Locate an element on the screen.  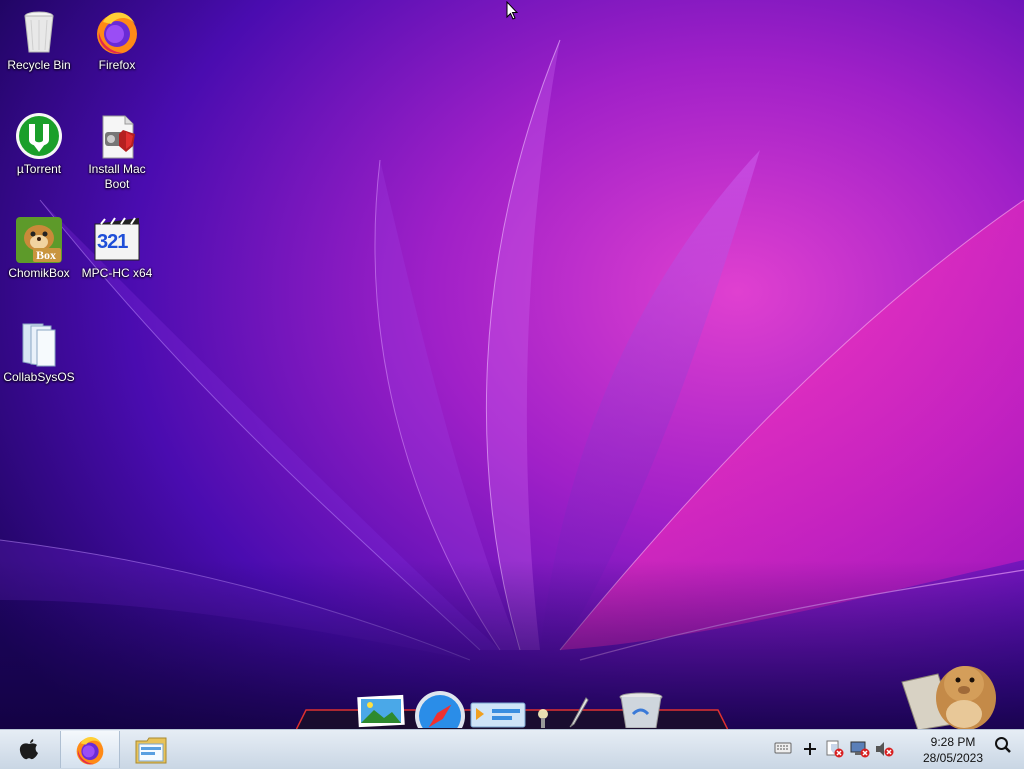
taskbar-explorer-button is located at coordinates (151, 749).